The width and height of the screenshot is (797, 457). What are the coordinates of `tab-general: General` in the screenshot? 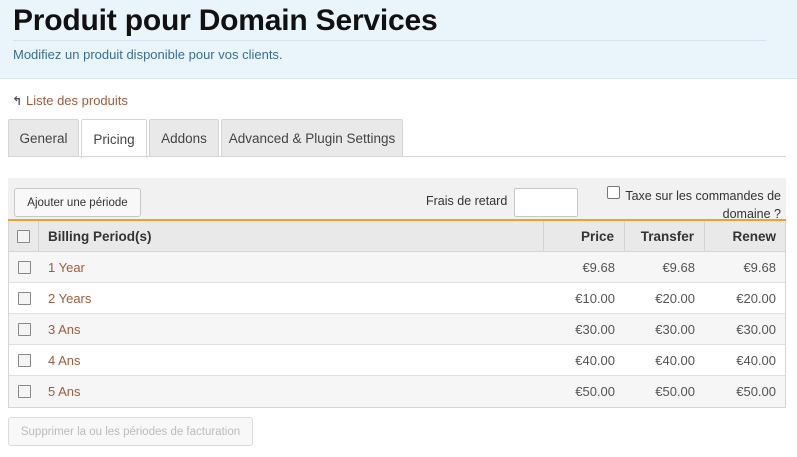 It's located at (43, 138).